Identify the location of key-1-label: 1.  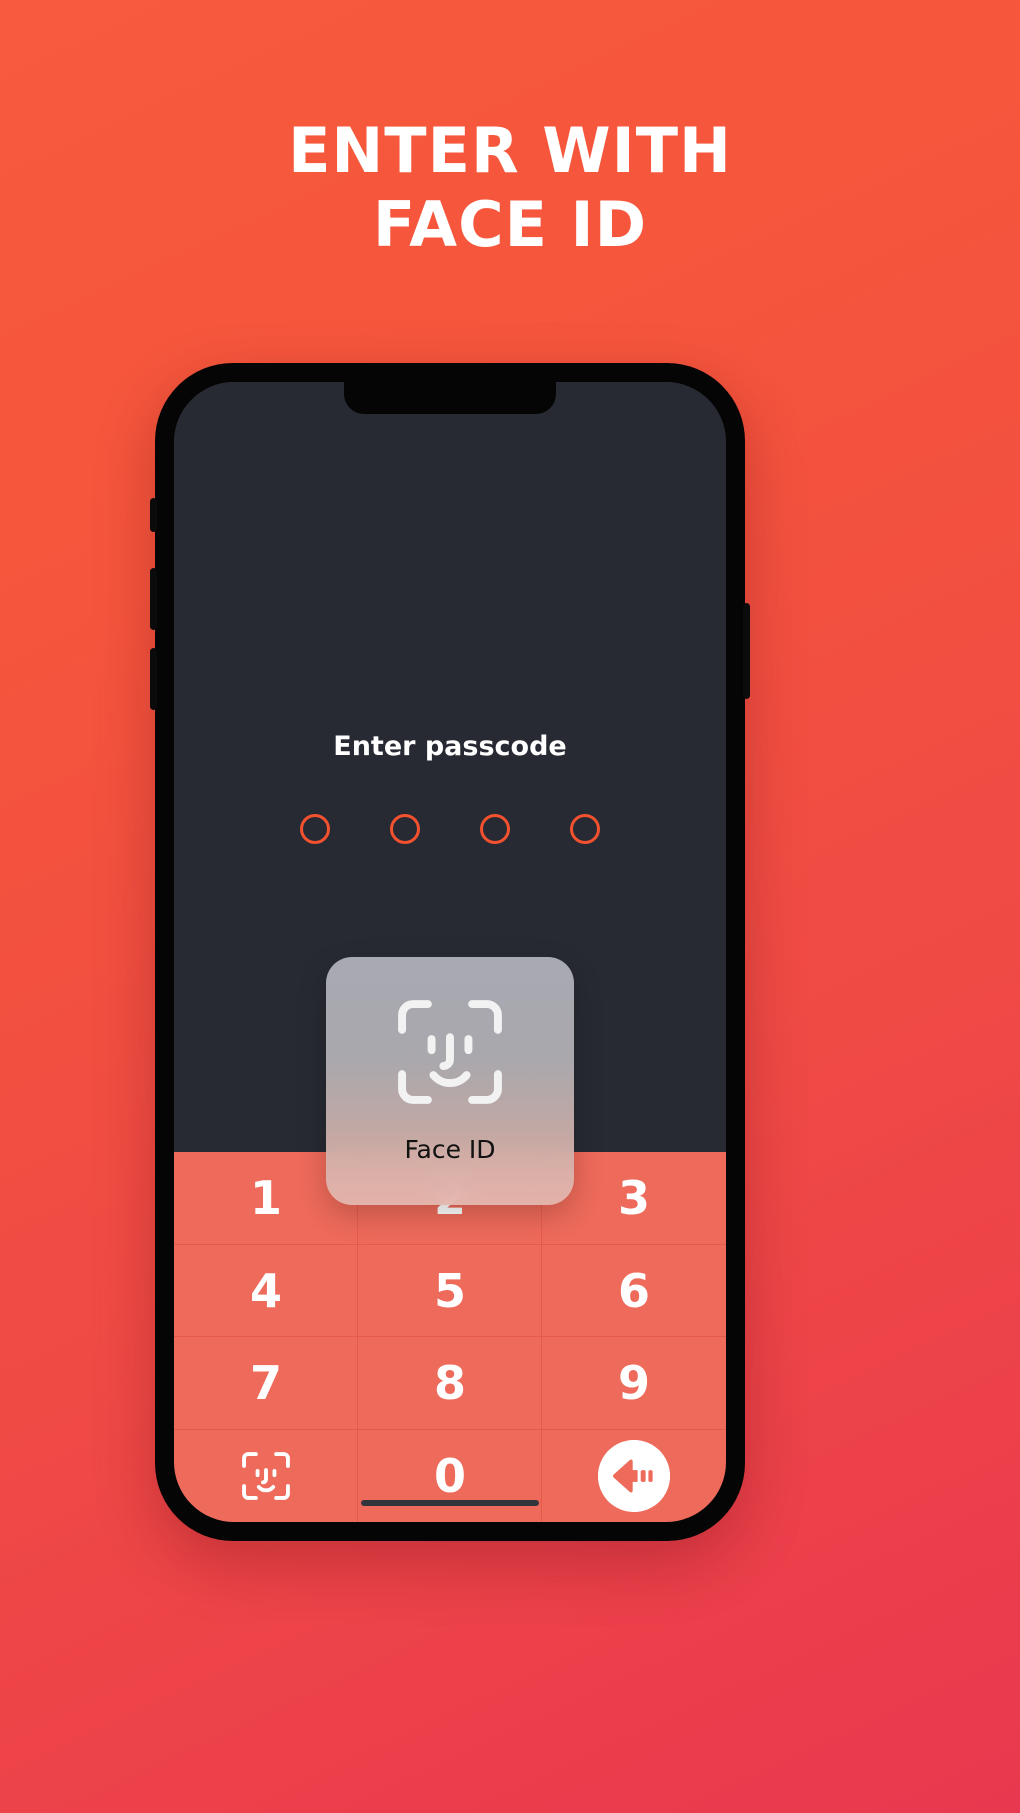
(265, 1198).